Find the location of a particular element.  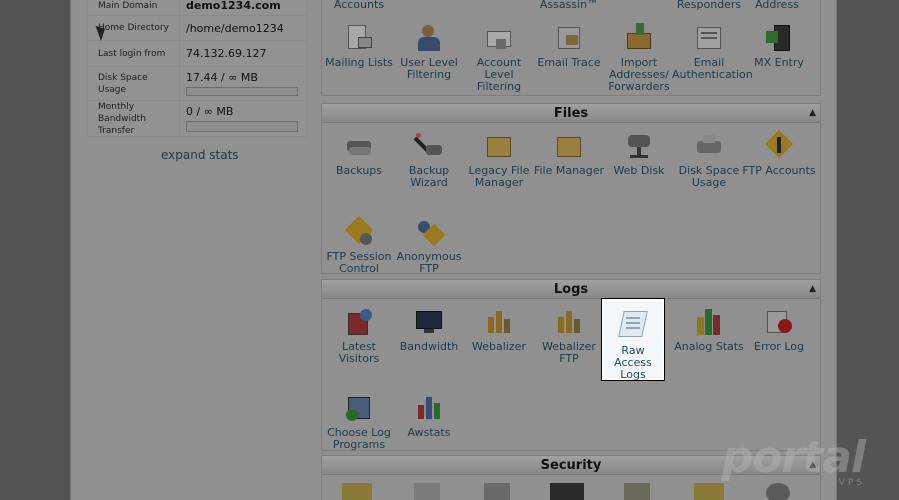

watermark: portal VPS is located at coordinates (793, 460).